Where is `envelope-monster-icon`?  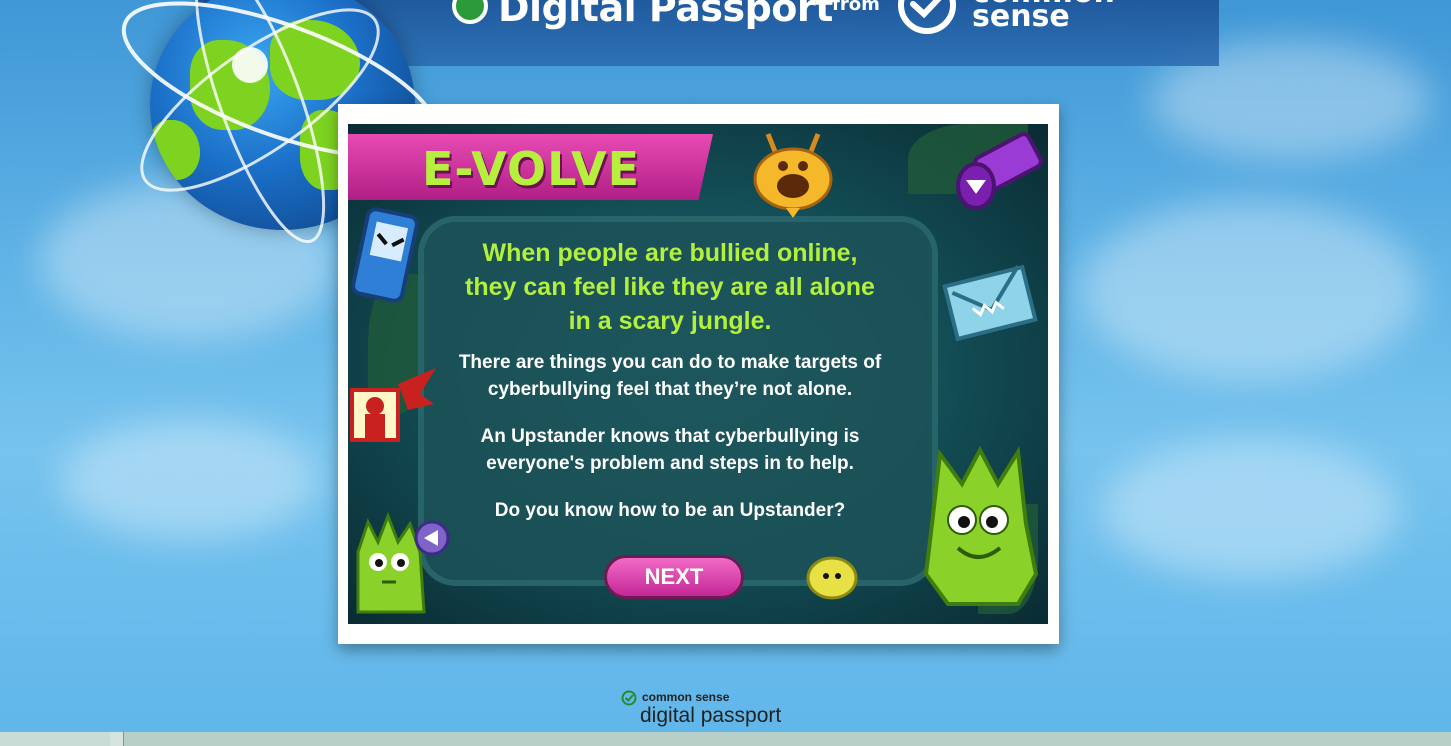 envelope-monster-icon is located at coordinates (990, 303).